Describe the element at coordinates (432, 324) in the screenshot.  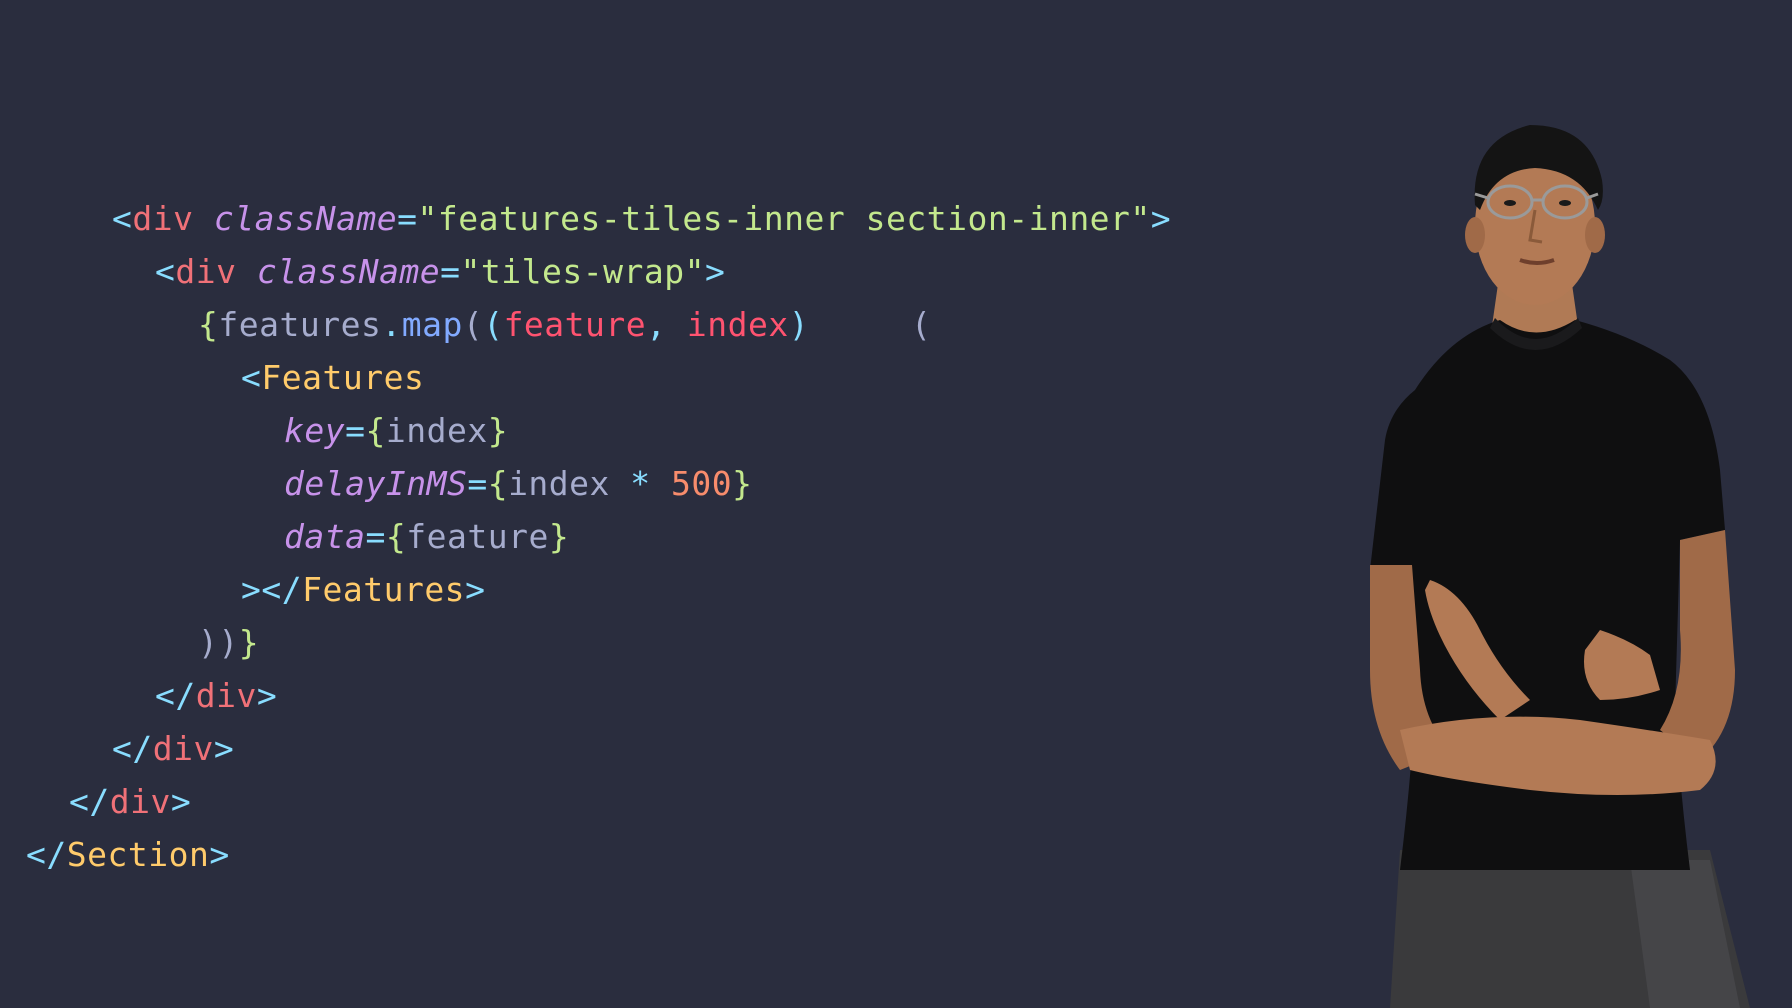
I see `code-token: map` at that location.